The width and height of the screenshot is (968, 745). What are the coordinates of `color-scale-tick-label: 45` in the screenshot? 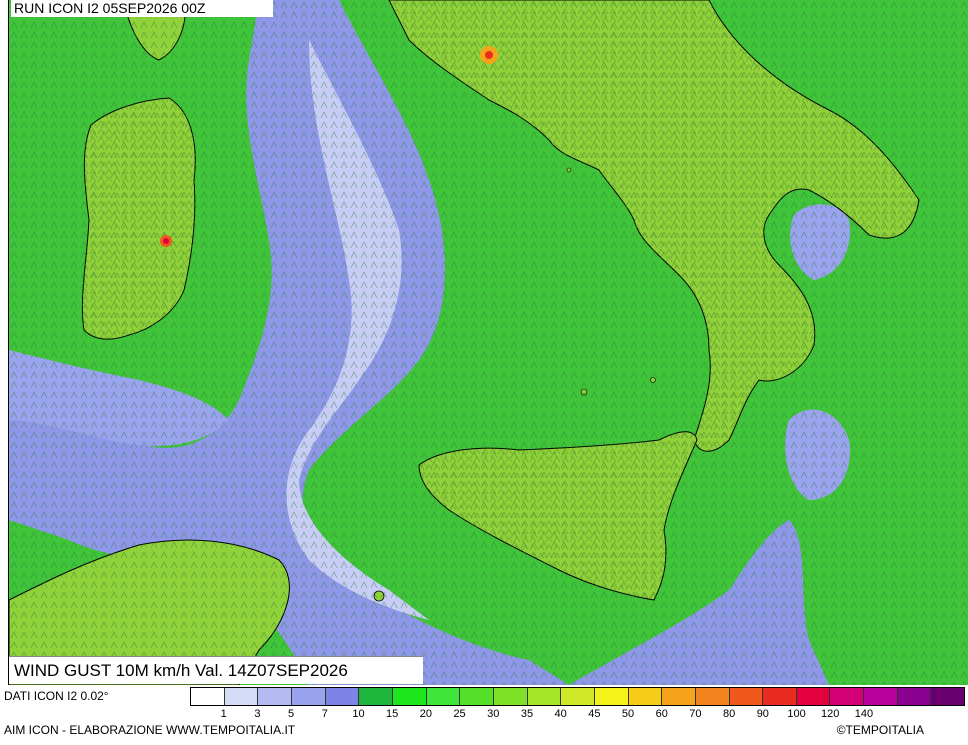 It's located at (594, 714).